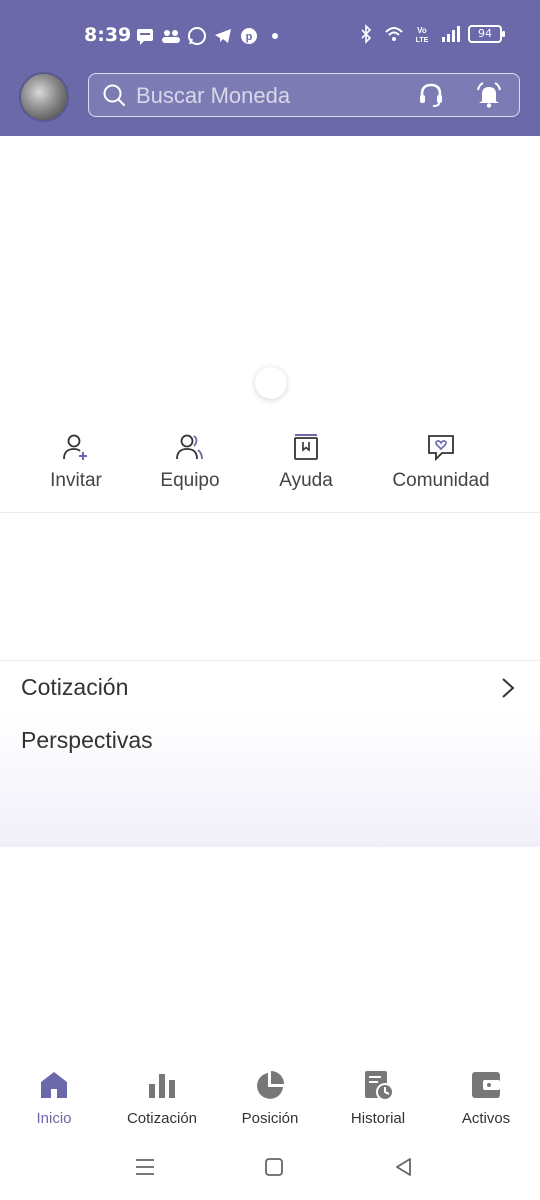 The height and width of the screenshot is (1200, 540). What do you see at coordinates (489, 95) in the screenshot?
I see `bell-icon` at bounding box center [489, 95].